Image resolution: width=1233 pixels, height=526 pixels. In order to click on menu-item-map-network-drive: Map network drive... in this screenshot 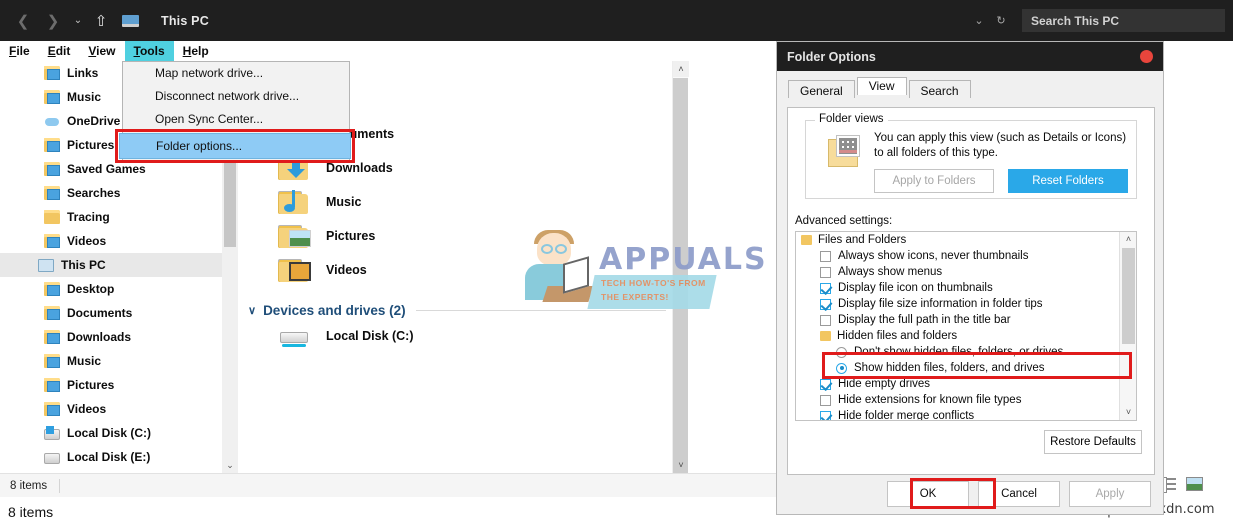, I will do `click(236, 73)`.